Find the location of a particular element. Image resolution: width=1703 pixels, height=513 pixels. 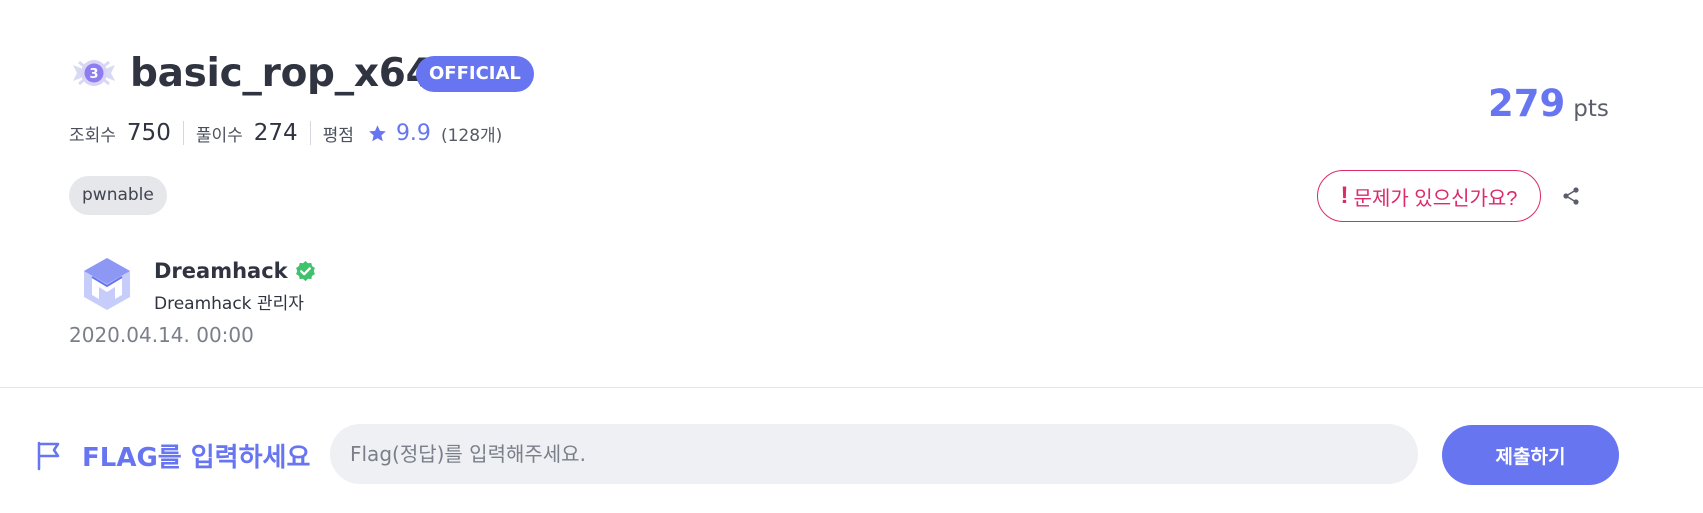

rating-value: 9.9 is located at coordinates (413, 133).